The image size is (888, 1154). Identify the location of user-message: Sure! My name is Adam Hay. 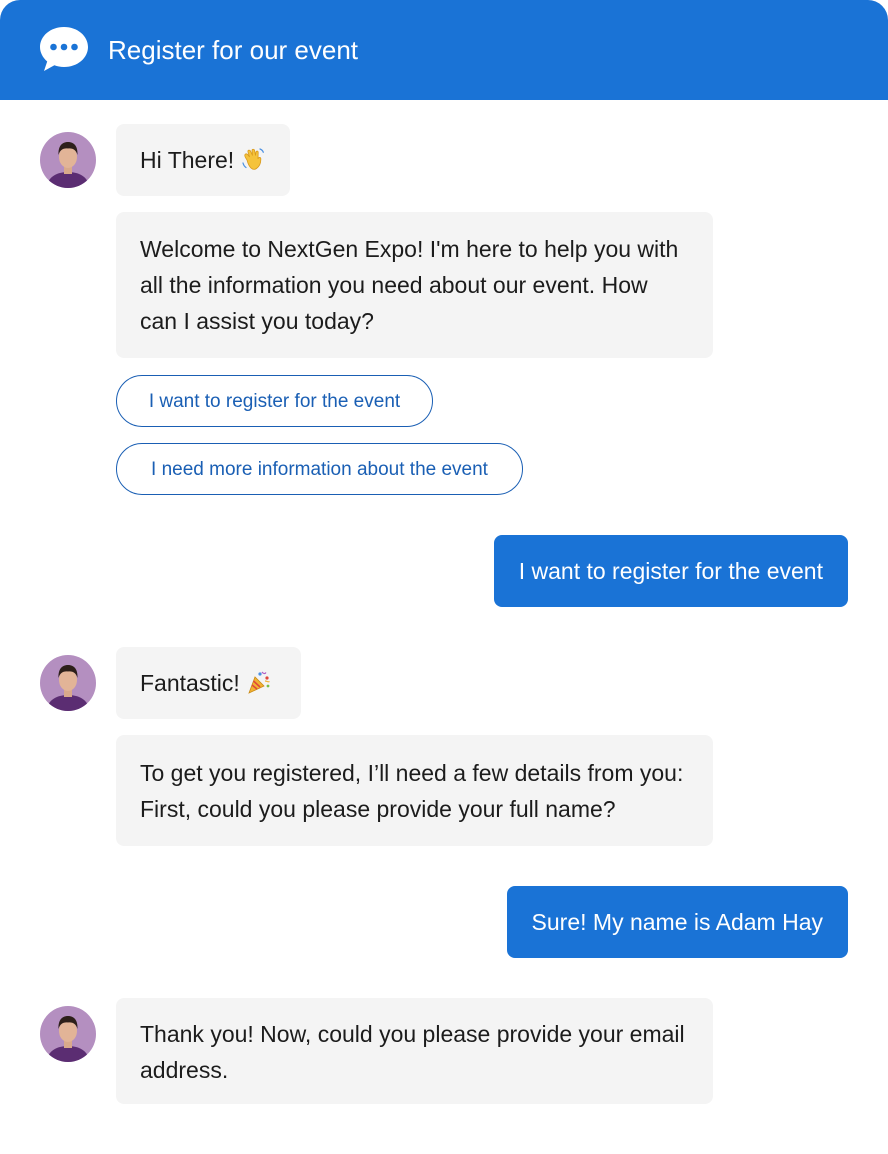
(677, 922).